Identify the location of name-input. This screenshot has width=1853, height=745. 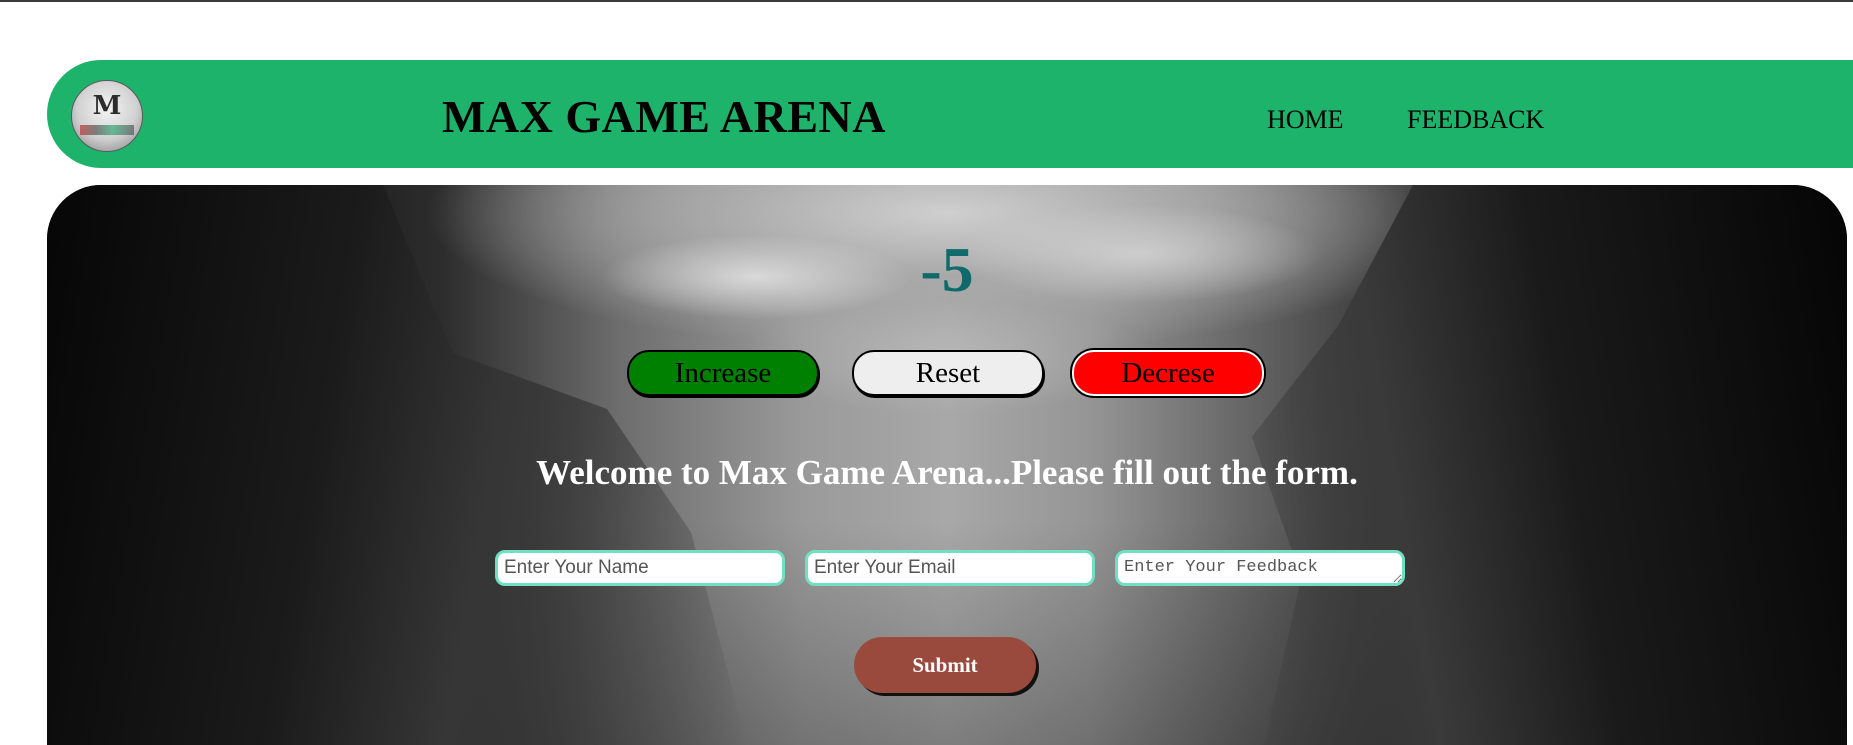
(640, 568).